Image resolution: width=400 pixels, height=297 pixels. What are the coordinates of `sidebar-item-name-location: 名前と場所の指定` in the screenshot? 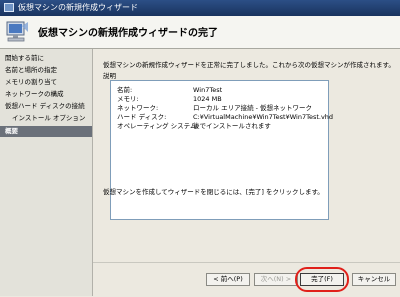 It's located at (46, 70).